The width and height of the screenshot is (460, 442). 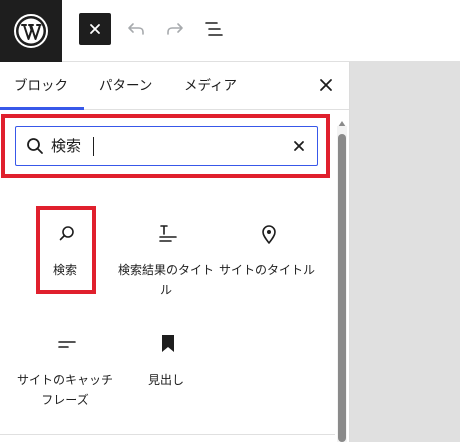 I want to click on active-tab-indicator, so click(x=42, y=108).